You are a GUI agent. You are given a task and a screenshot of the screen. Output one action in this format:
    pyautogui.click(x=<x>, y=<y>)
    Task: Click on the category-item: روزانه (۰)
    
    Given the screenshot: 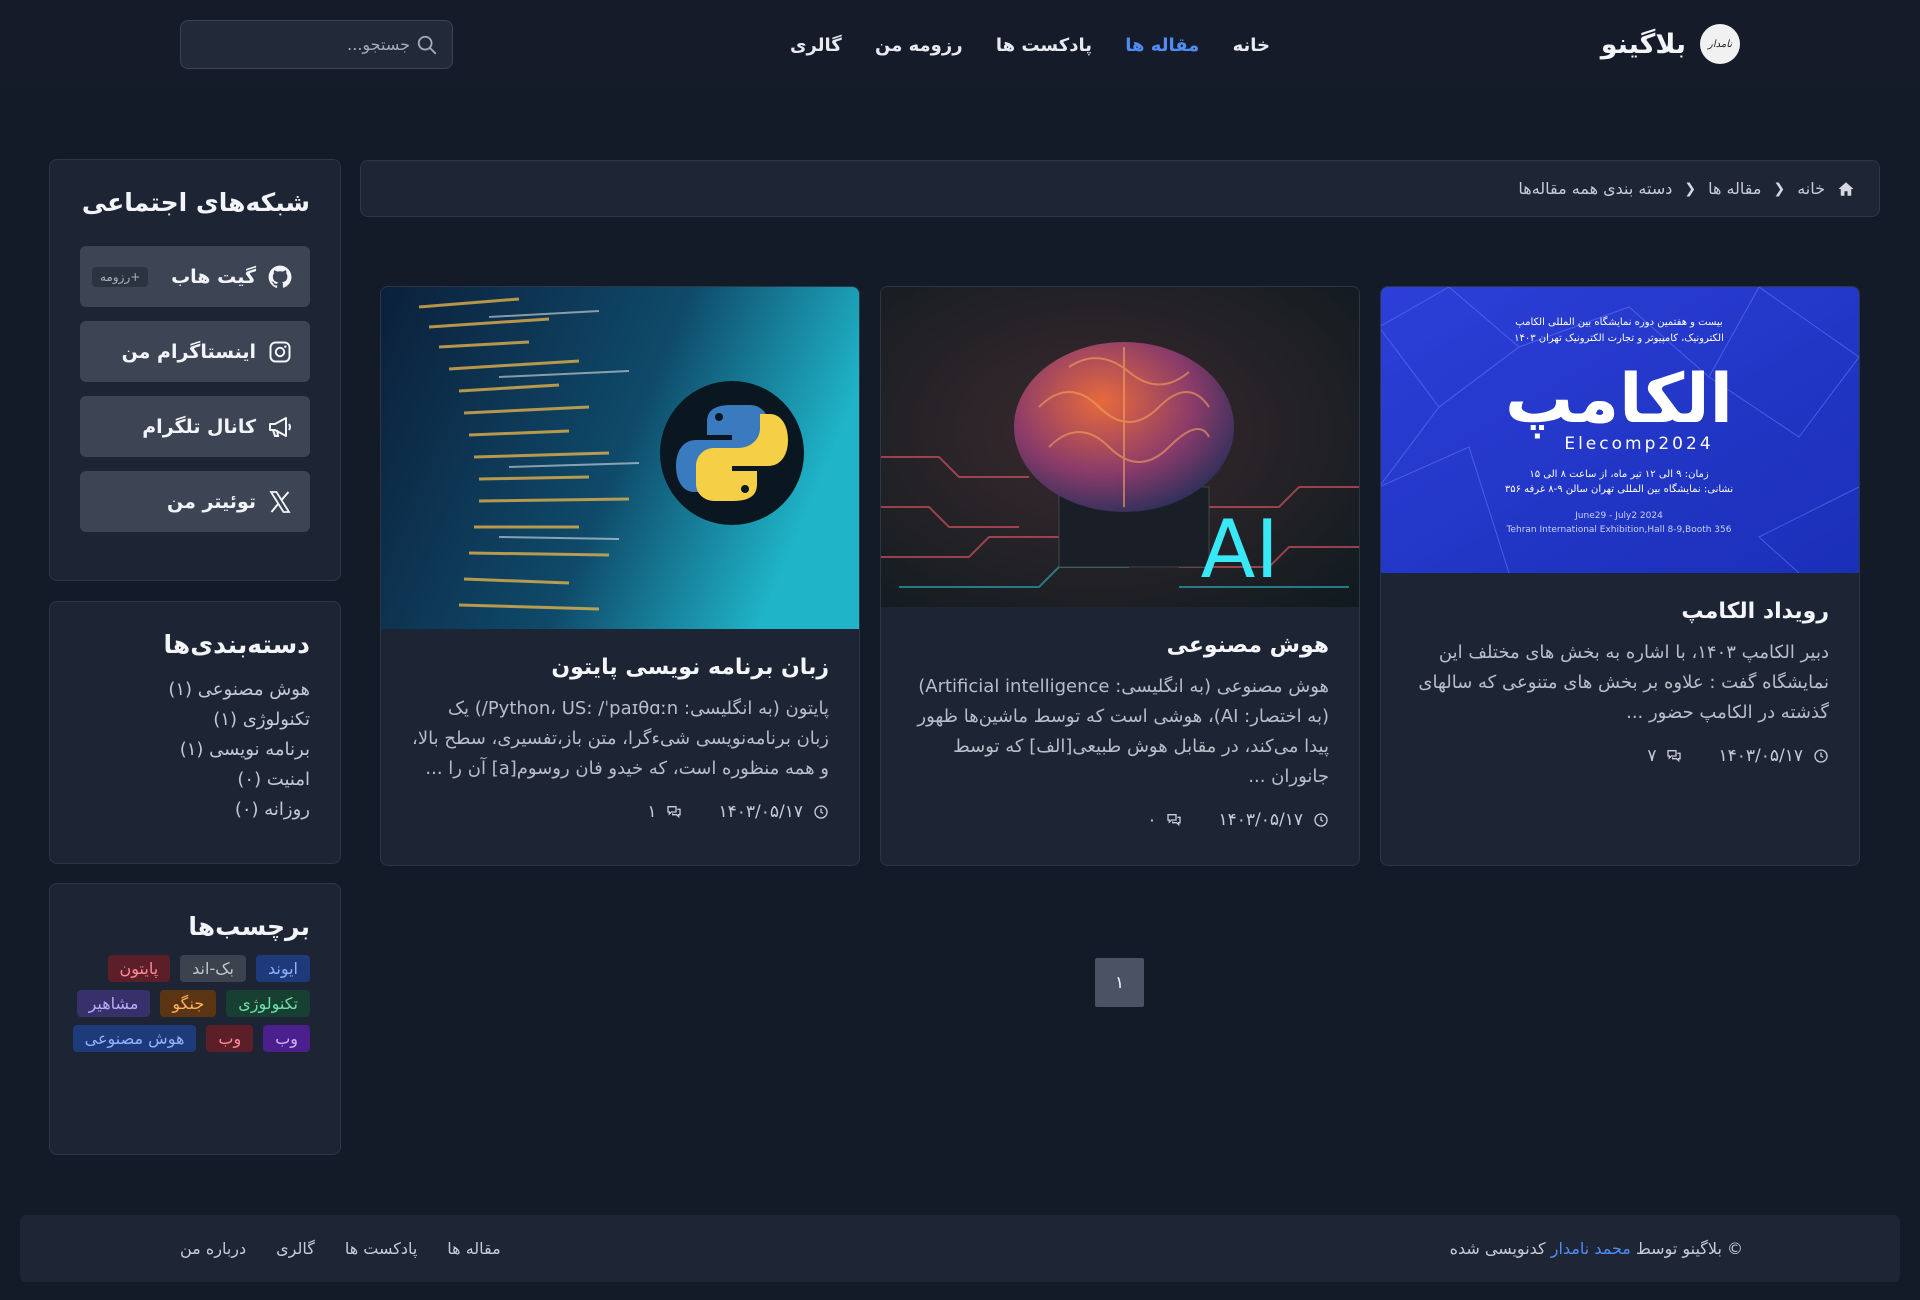 What is the action you would take?
    pyautogui.click(x=195, y=810)
    